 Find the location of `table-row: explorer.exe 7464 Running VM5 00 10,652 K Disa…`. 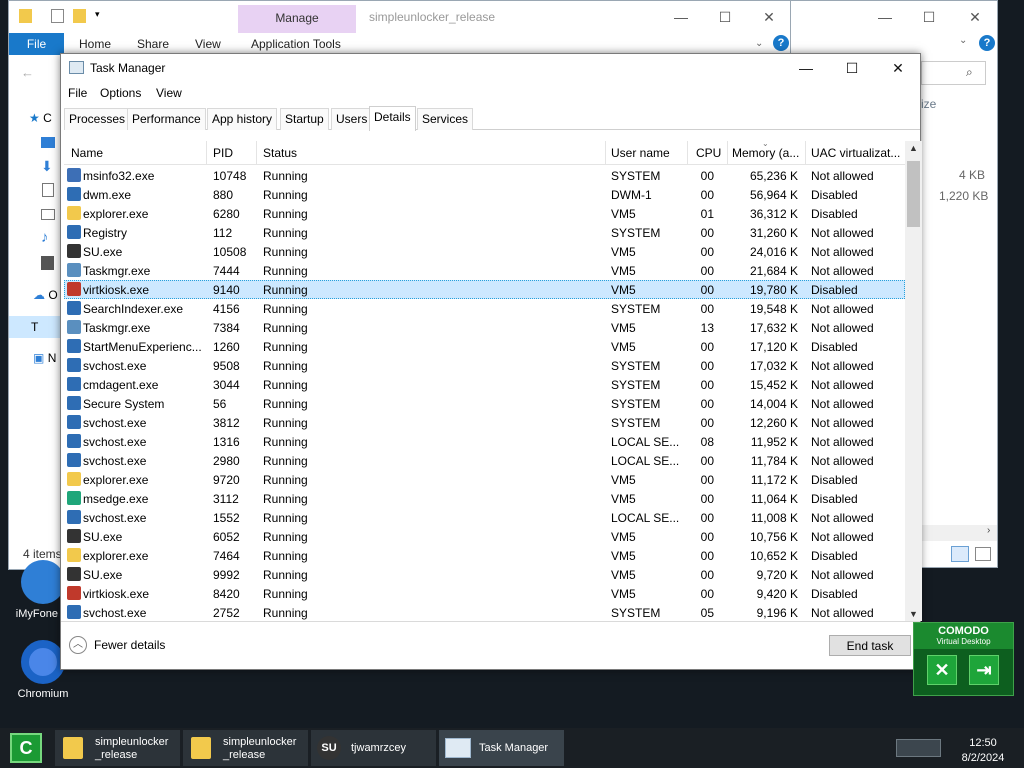

table-row: explorer.exe 7464 Running VM5 00 10,652 K Disa… is located at coordinates (484, 555).